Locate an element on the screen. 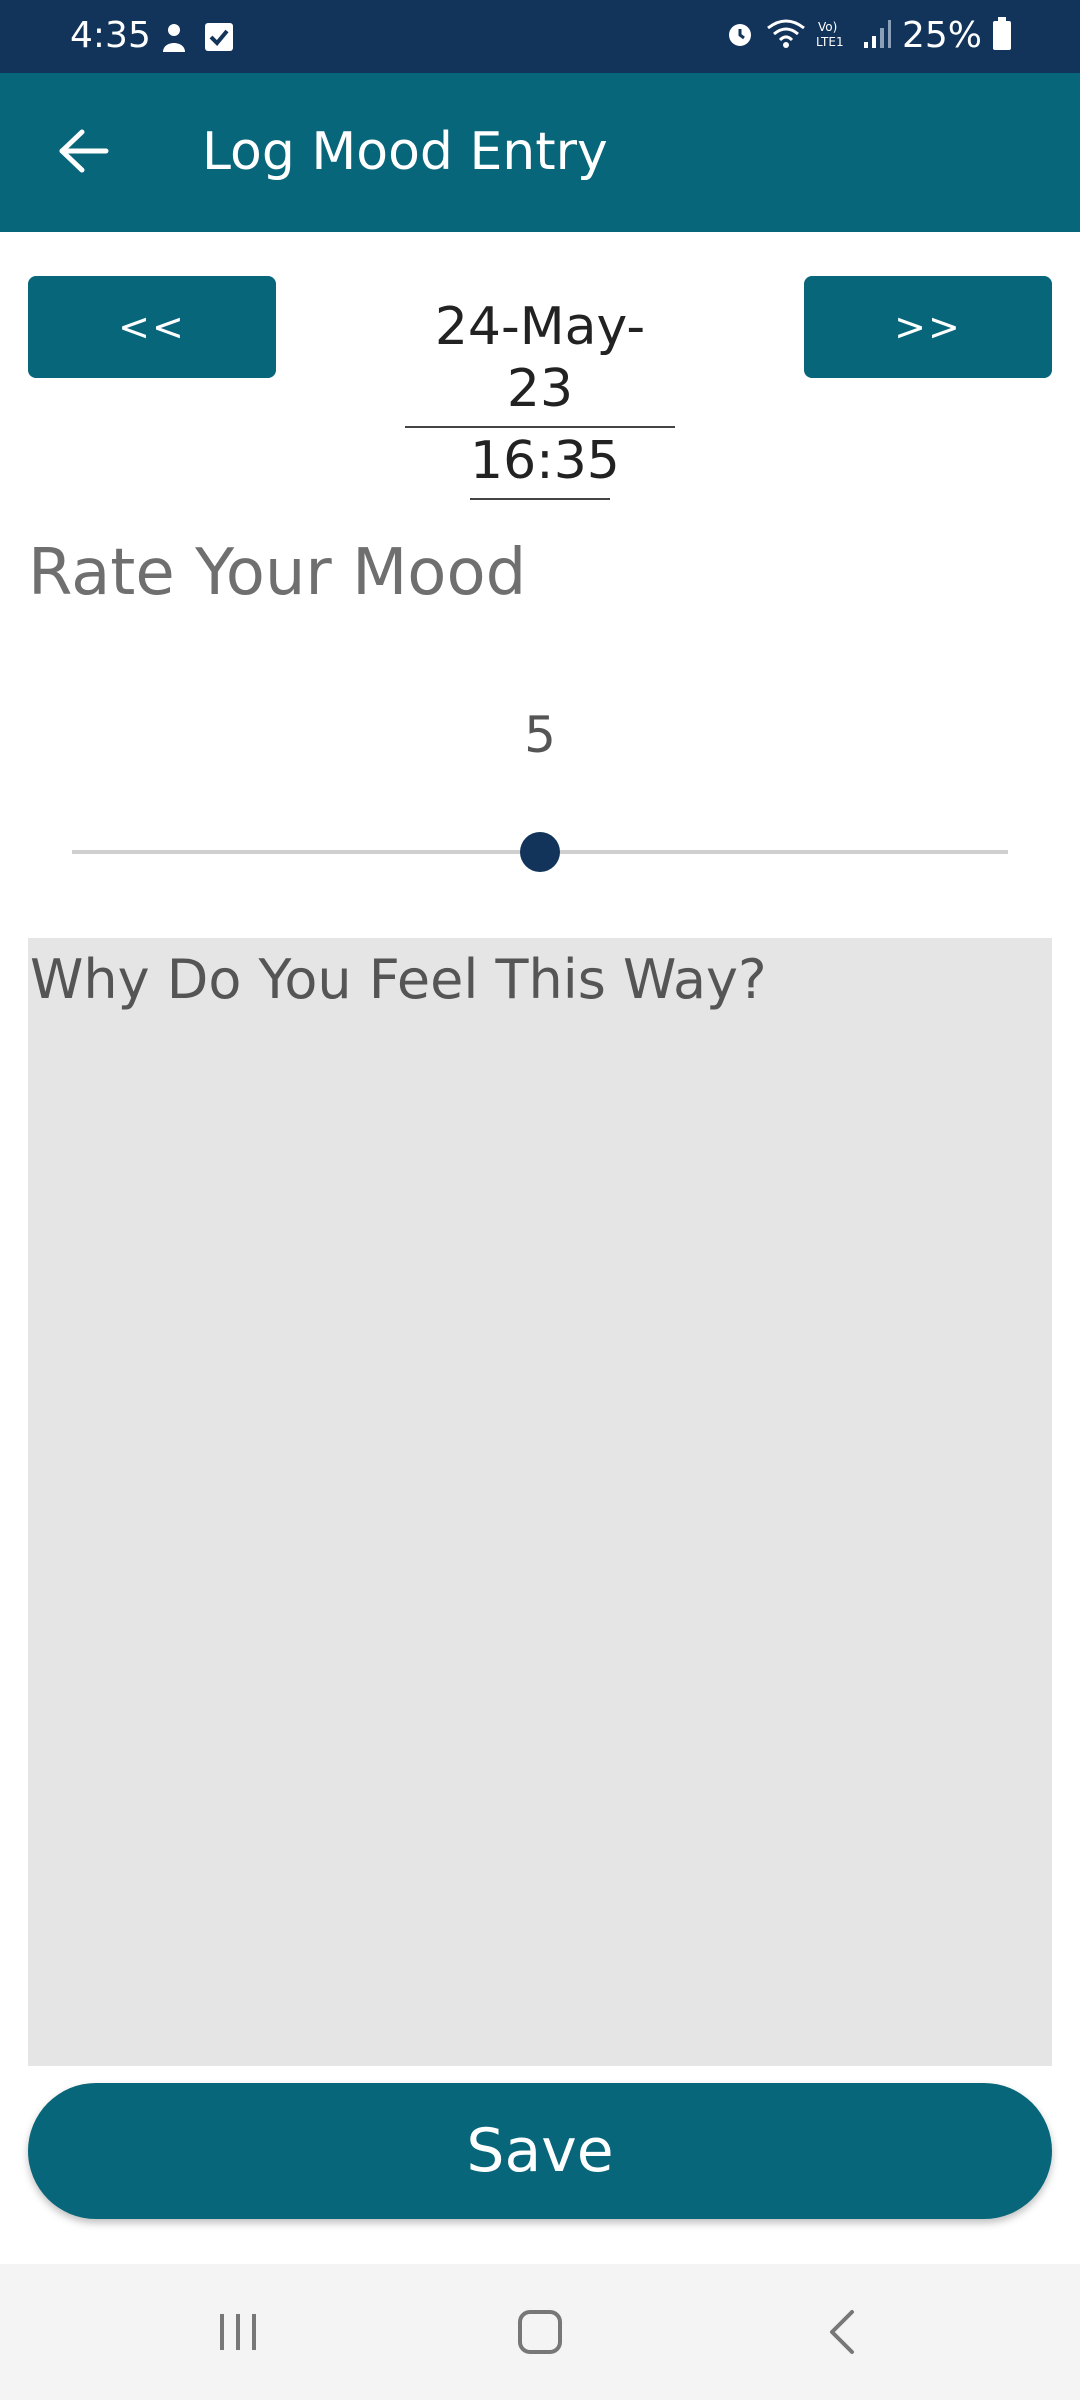  home-button is located at coordinates (540, 2334).